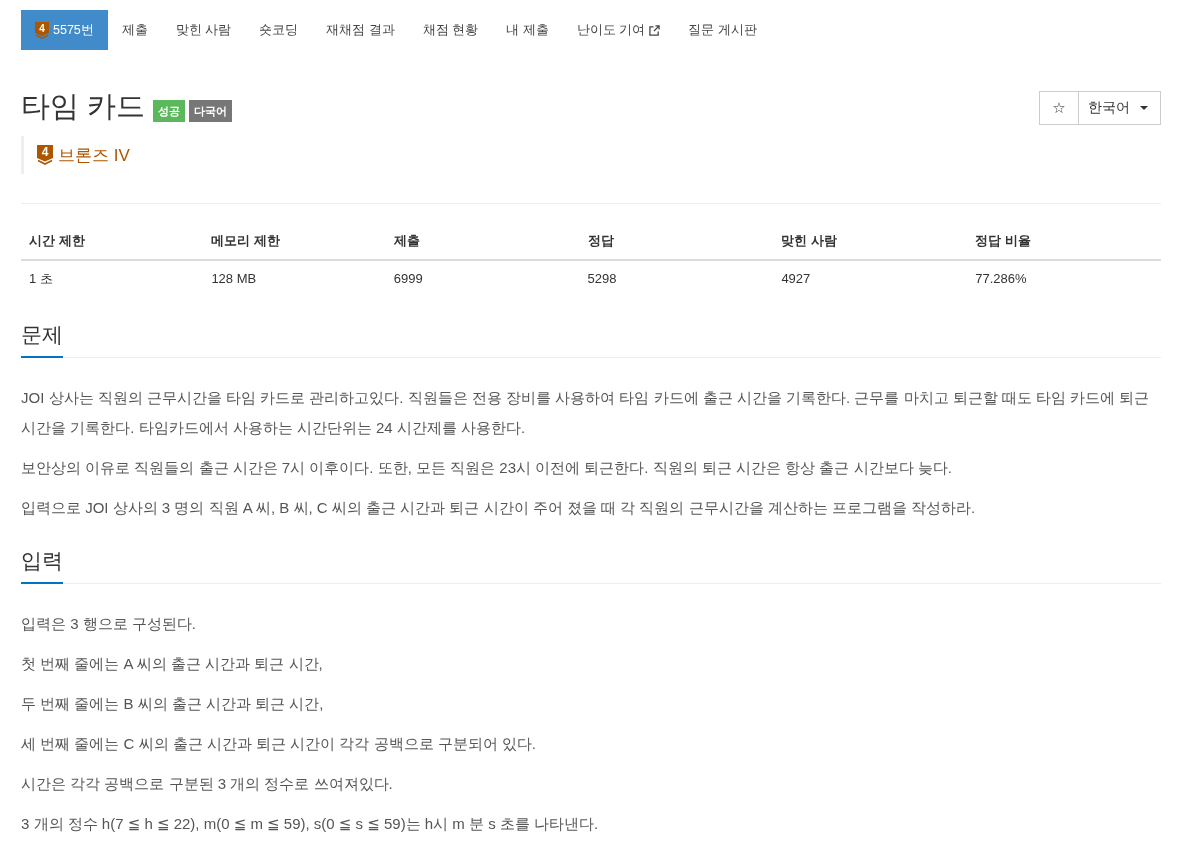  I want to click on nav-tab: 재채점 결과, so click(360, 30).